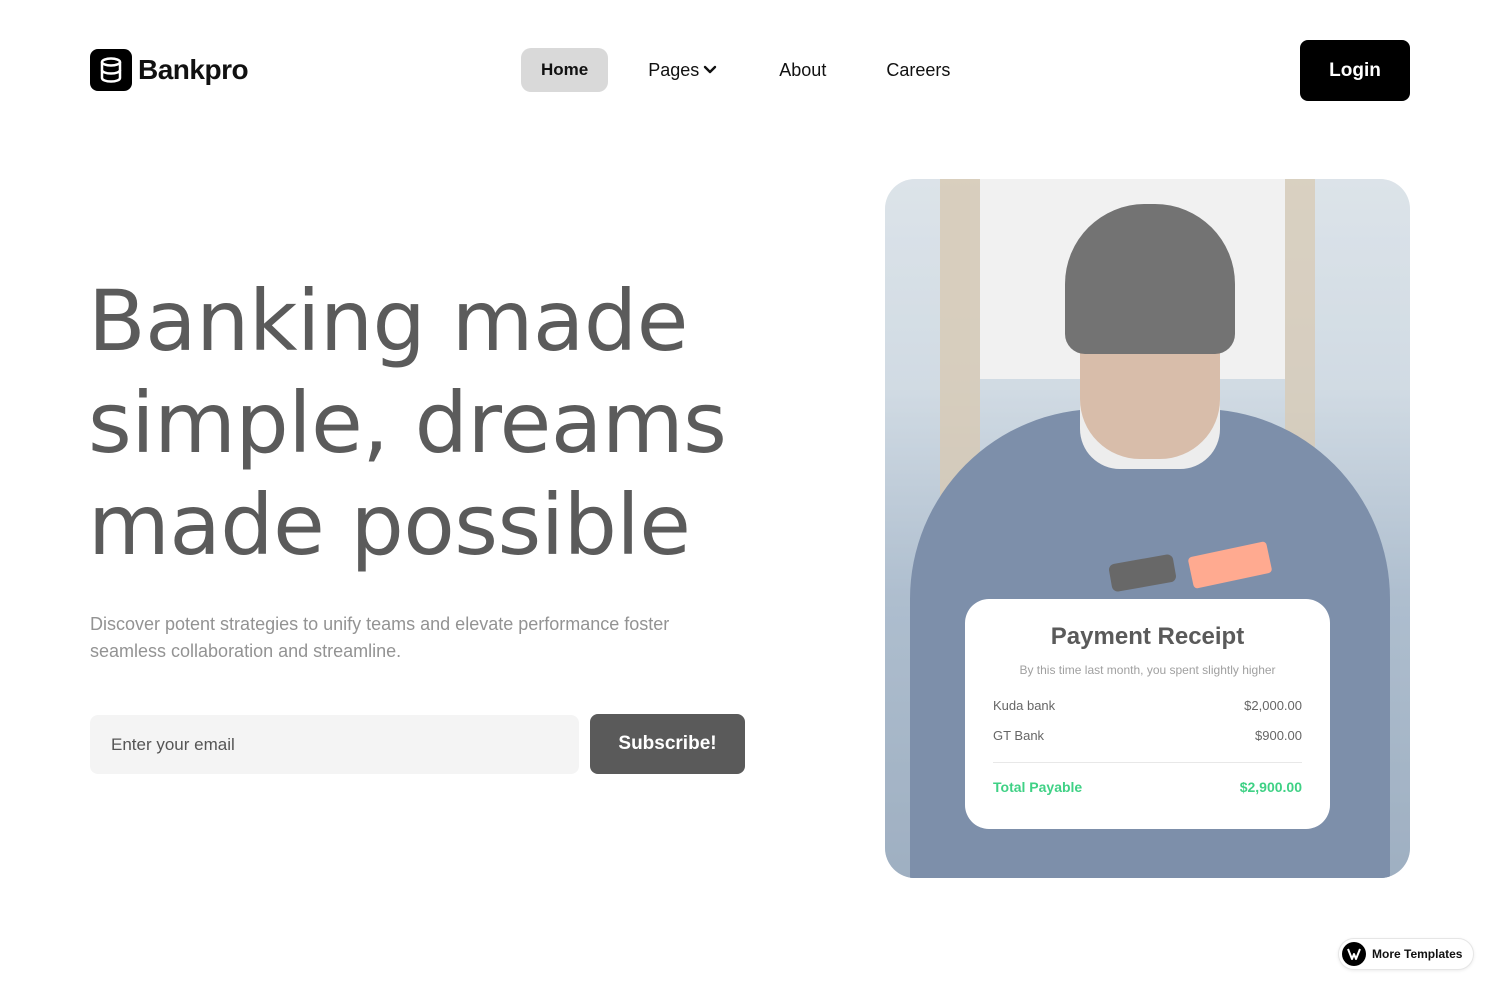 This screenshot has width=1500, height=1000. What do you see at coordinates (674, 69) in the screenshot?
I see `nav-item-pages-label: Pages` at bounding box center [674, 69].